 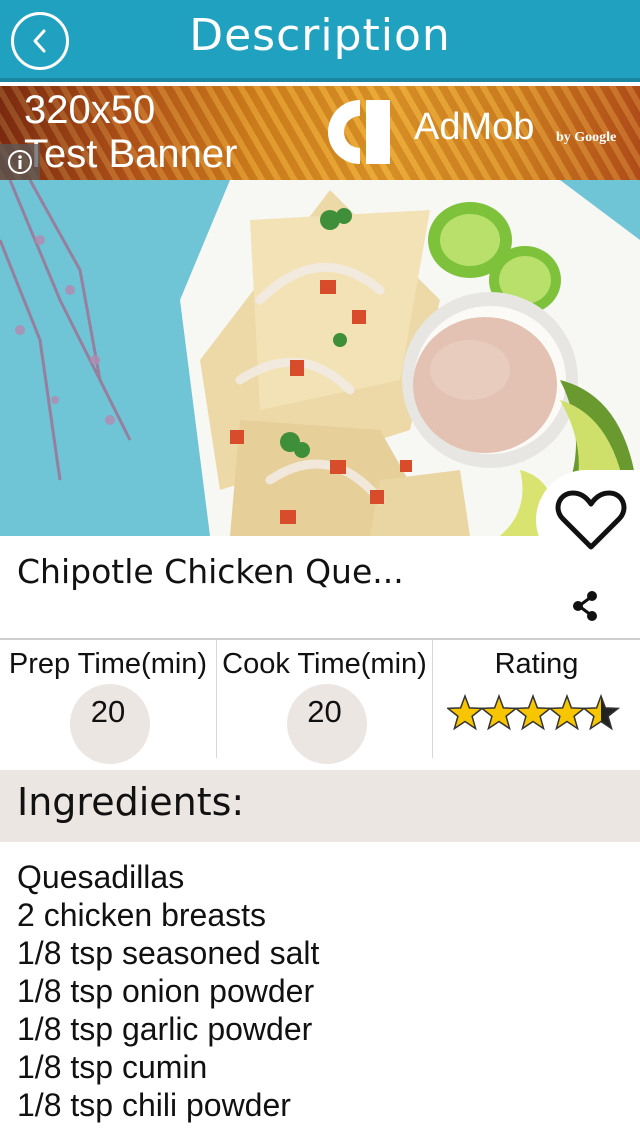 I want to click on ad-size-text: 320x50, so click(x=90, y=110).